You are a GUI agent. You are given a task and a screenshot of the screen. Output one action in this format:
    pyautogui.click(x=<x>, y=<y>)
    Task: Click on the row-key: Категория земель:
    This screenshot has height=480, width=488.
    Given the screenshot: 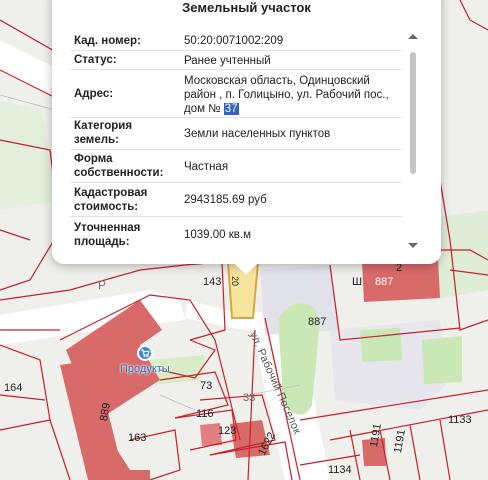 What is the action you would take?
    pyautogui.click(x=103, y=133)
    